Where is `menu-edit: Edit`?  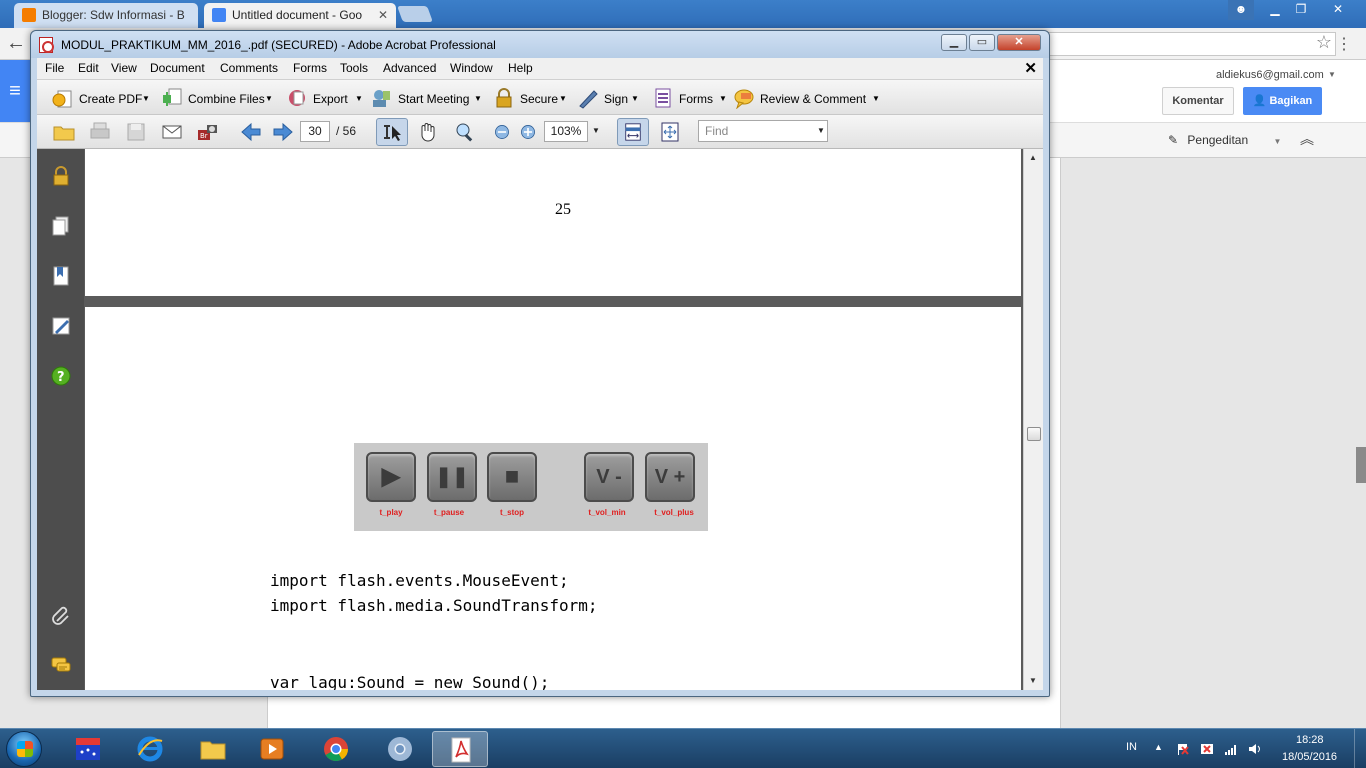
menu-edit: Edit is located at coordinates (88, 68).